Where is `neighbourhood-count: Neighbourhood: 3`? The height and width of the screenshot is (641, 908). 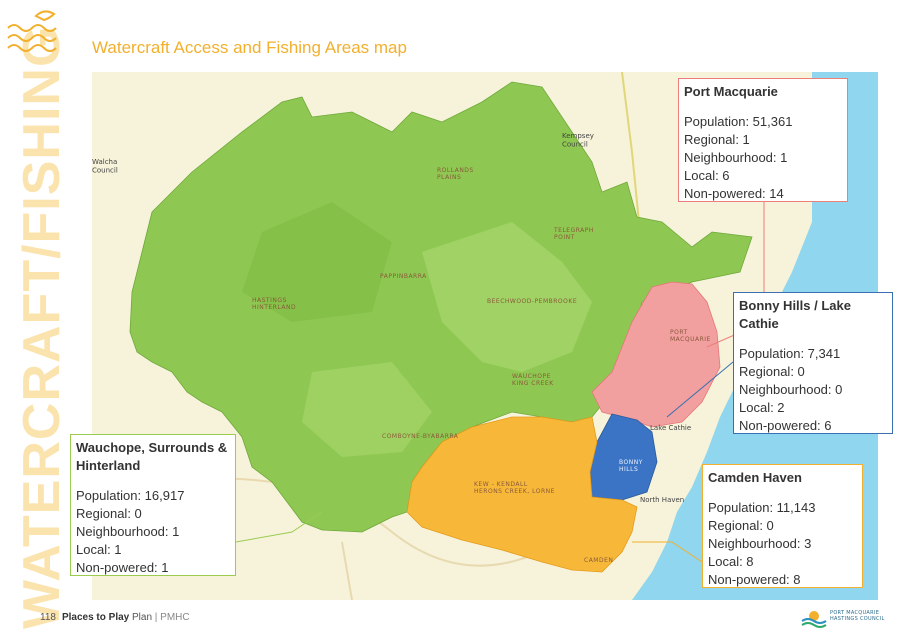
neighbourhood-count: Neighbourhood: 3 is located at coordinates (760, 543).